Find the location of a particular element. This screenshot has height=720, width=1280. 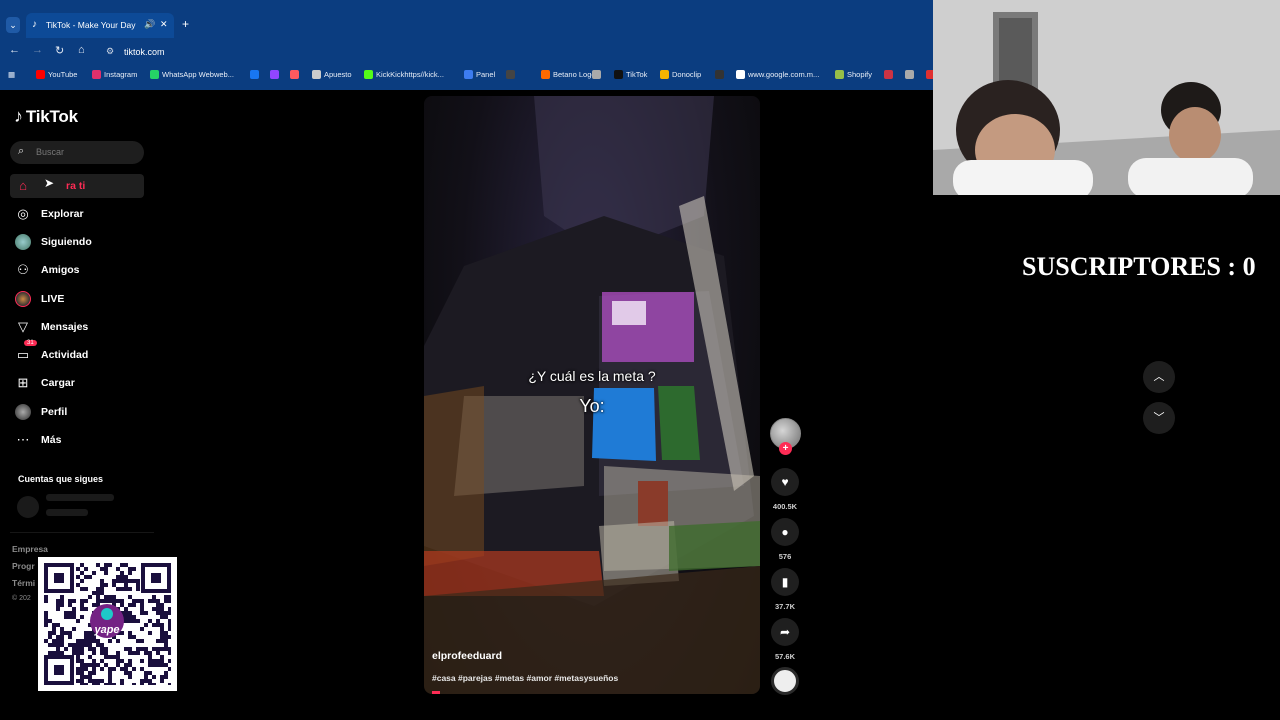

music-disc-icon is located at coordinates (785, 681).